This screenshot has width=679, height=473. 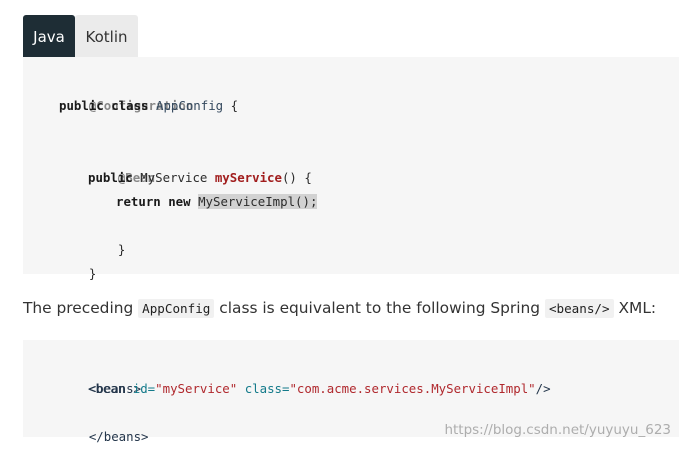 I want to click on method-name: myService, so click(x=248, y=177).